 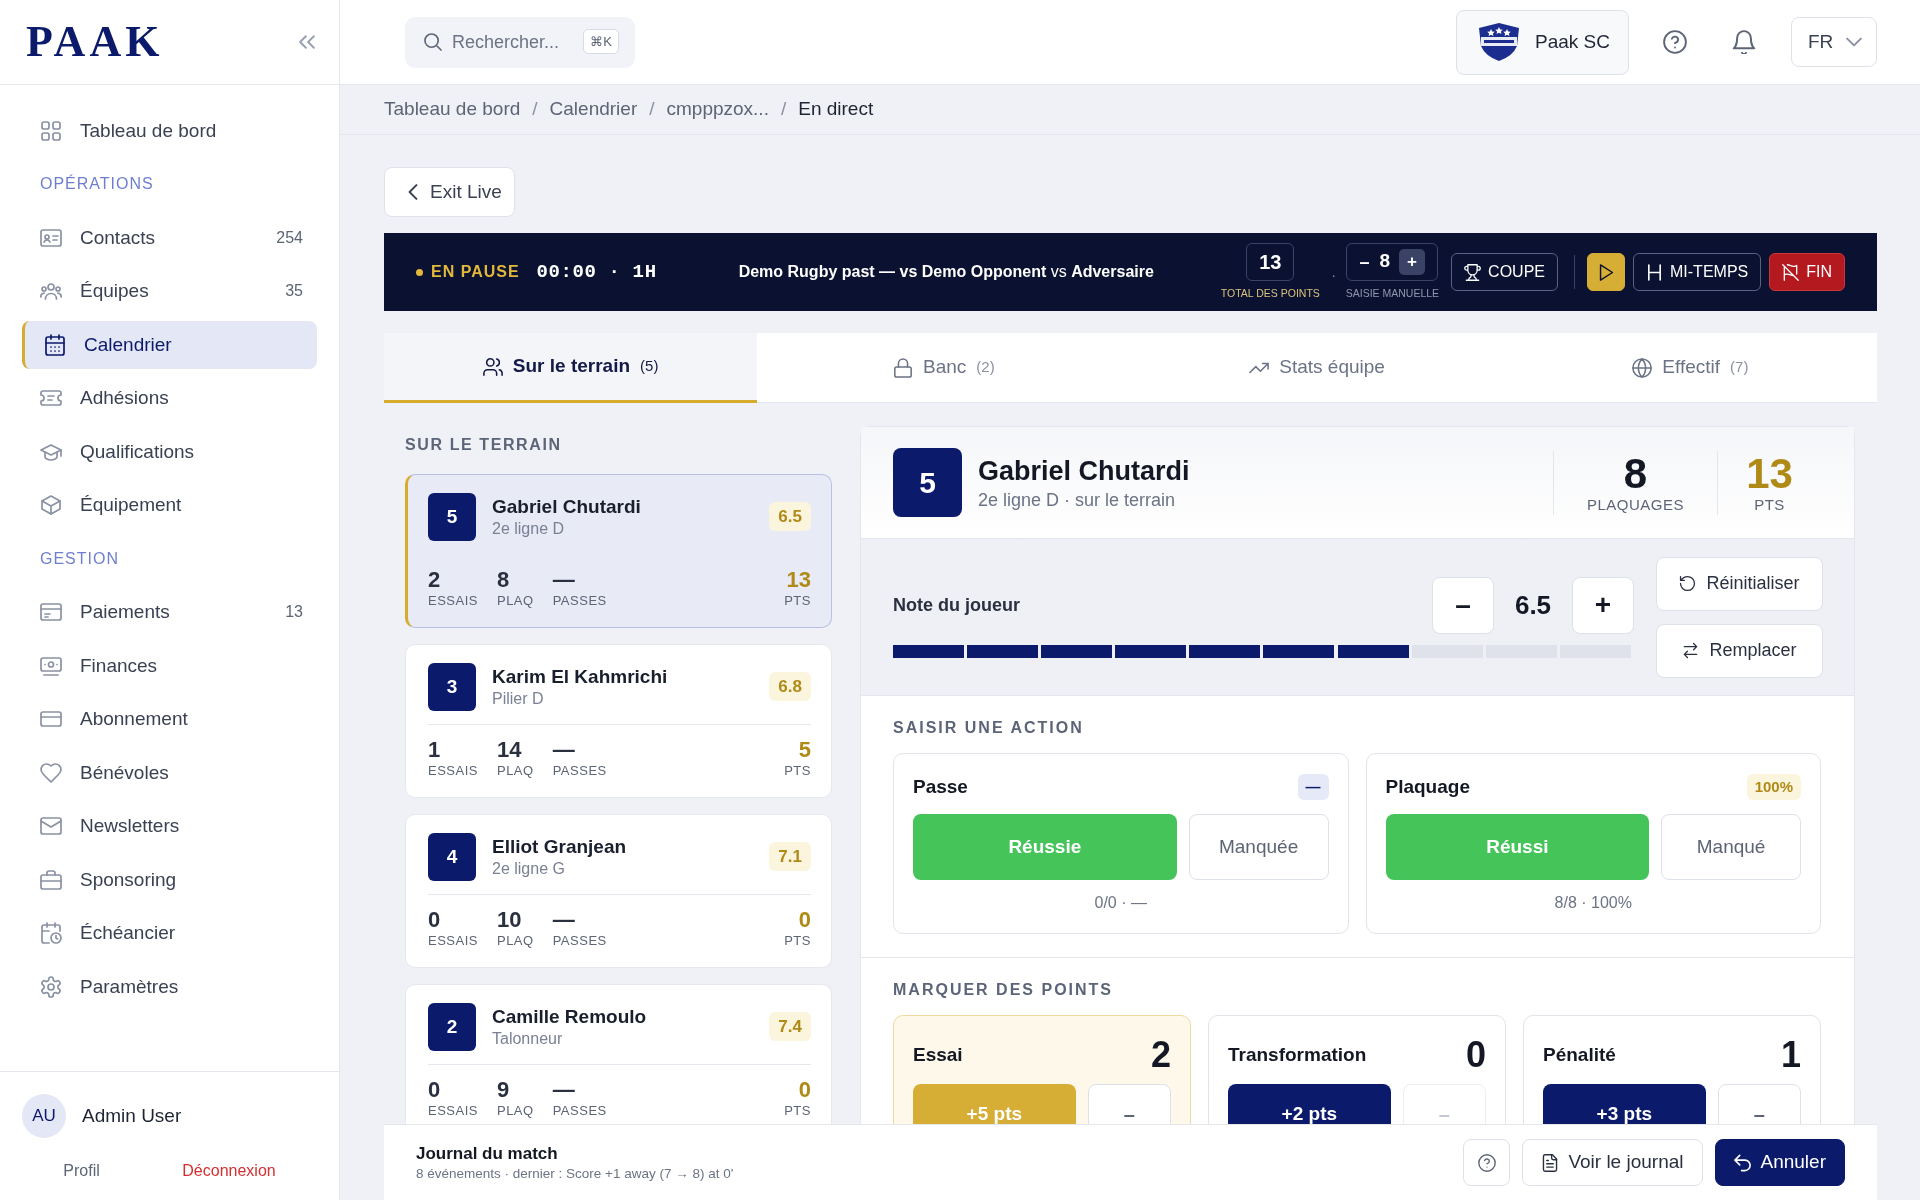 What do you see at coordinates (1542, 42) in the screenshot?
I see `club-button: Paak SC` at bounding box center [1542, 42].